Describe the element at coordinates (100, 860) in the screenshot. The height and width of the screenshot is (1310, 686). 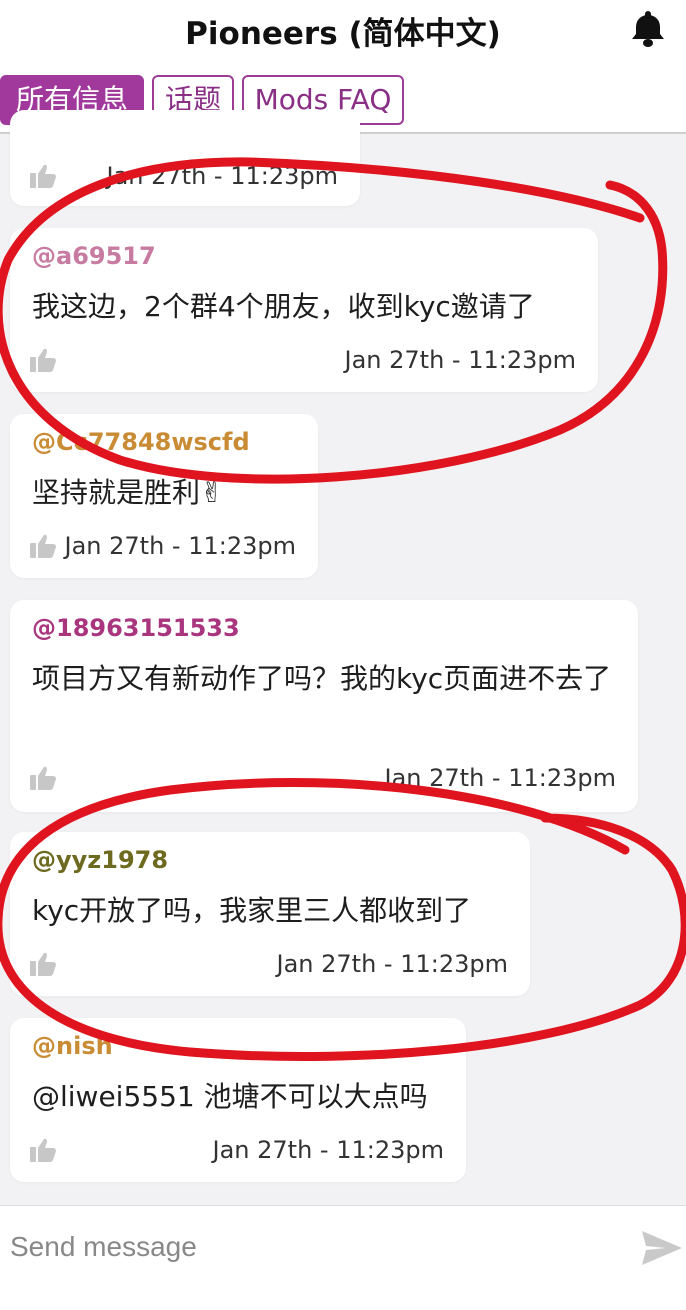
I see `message-username: @yyz1978` at that location.